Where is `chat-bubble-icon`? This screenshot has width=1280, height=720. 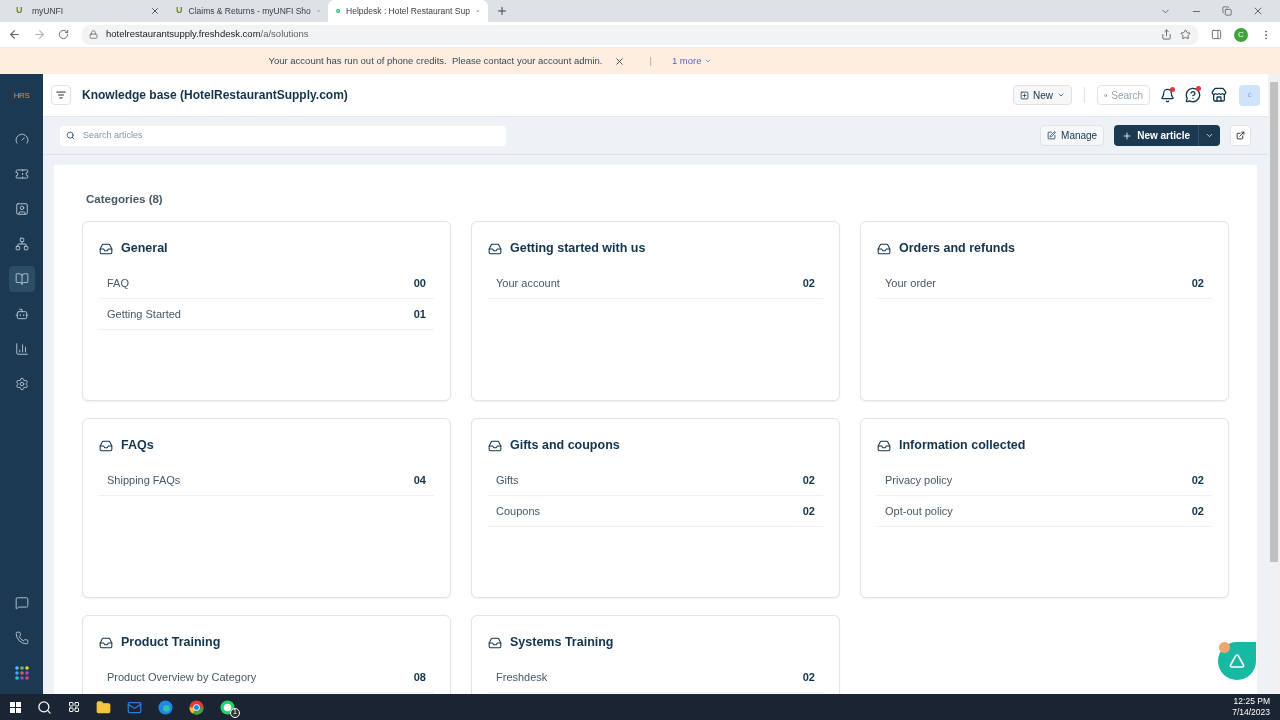
chat-bubble-icon is located at coordinates (338, 11).